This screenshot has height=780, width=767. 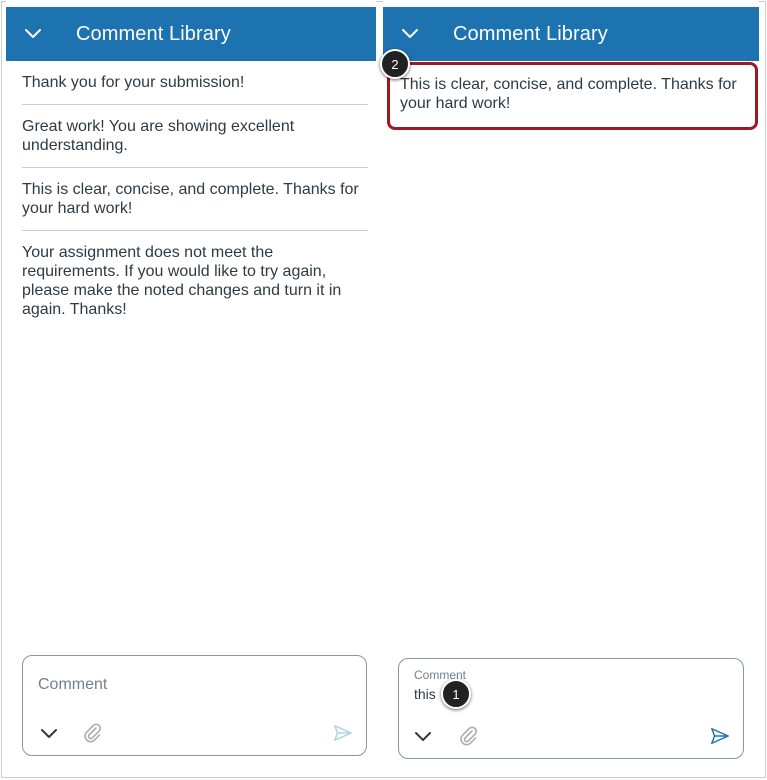 What do you see at coordinates (425, 694) in the screenshot?
I see `comment-input-value: this` at bounding box center [425, 694].